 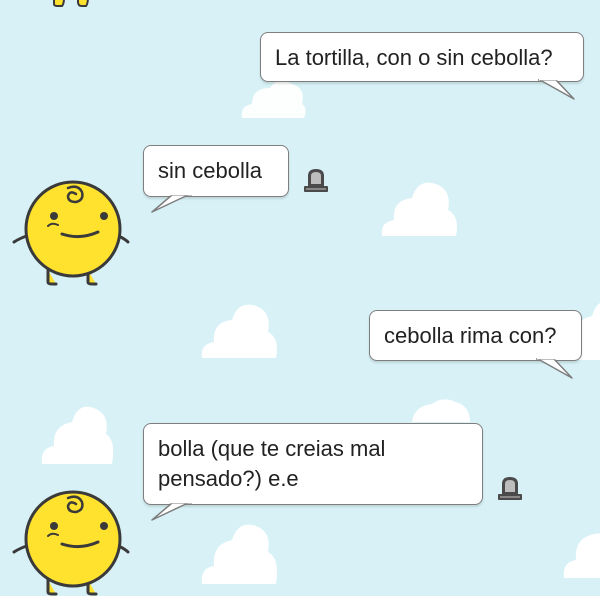 I want to click on message-text: La tortilla, con o sin cebolla?, so click(x=414, y=57).